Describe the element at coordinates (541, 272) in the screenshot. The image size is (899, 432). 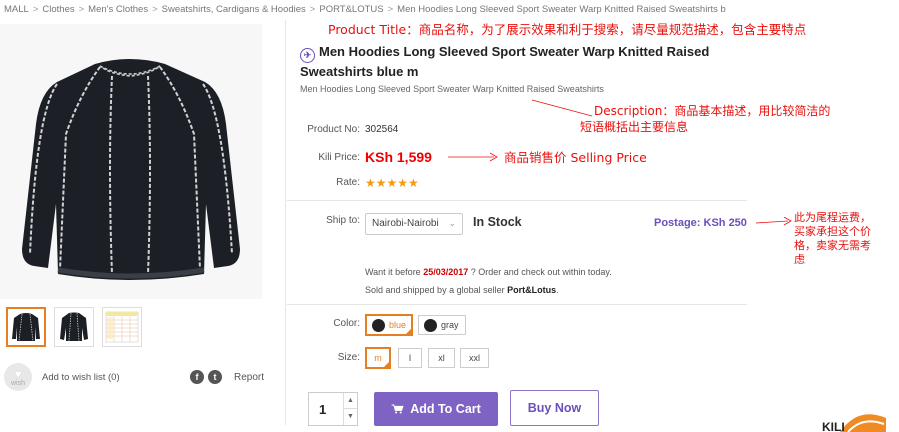
I see `delivery-suffix: ? Order and check out within today.` at that location.